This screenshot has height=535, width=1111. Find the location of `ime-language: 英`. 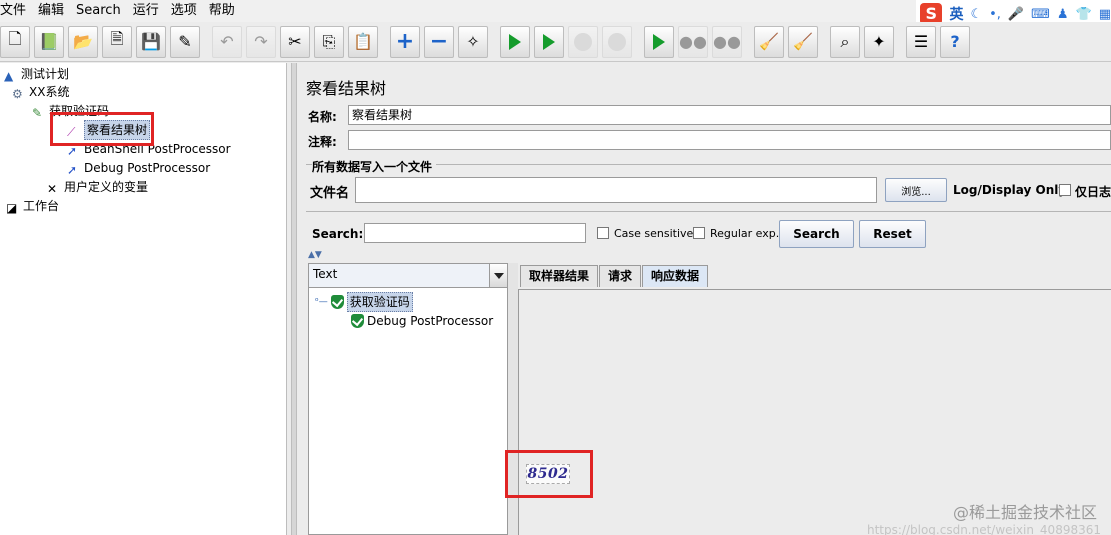

ime-language: 英 is located at coordinates (956, 14).